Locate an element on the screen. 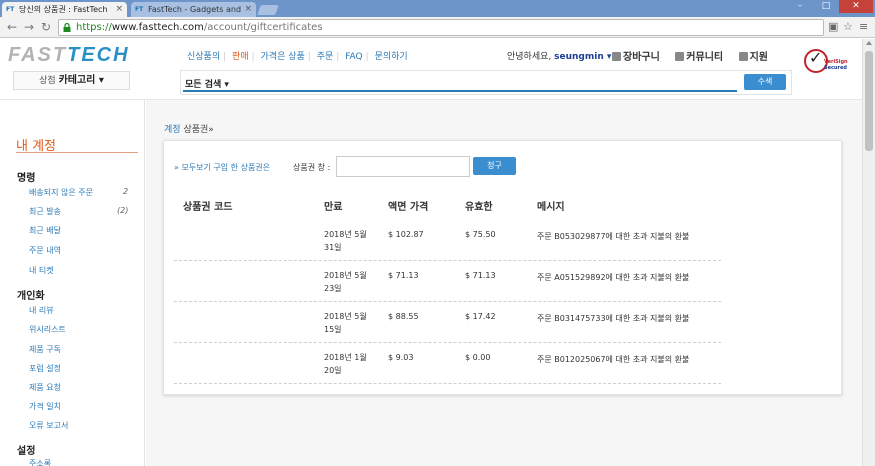 The image size is (875, 466). view-purchased-link: » 모두보기 구입 한 상품권은 is located at coordinates (222, 167).